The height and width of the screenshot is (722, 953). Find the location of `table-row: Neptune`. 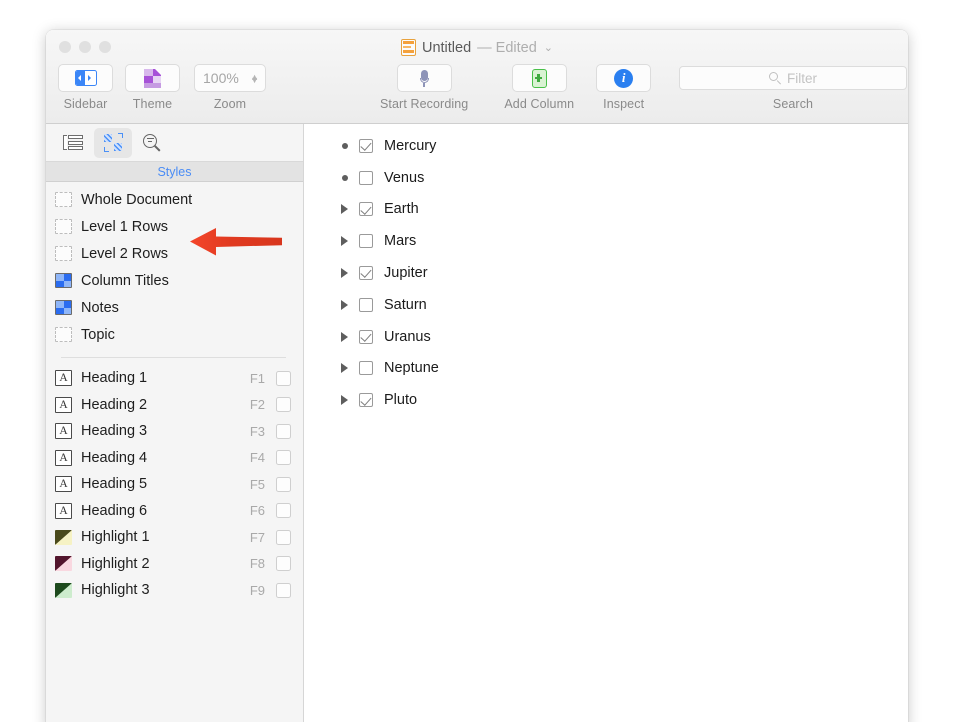

table-row: Neptune is located at coordinates (606, 369).